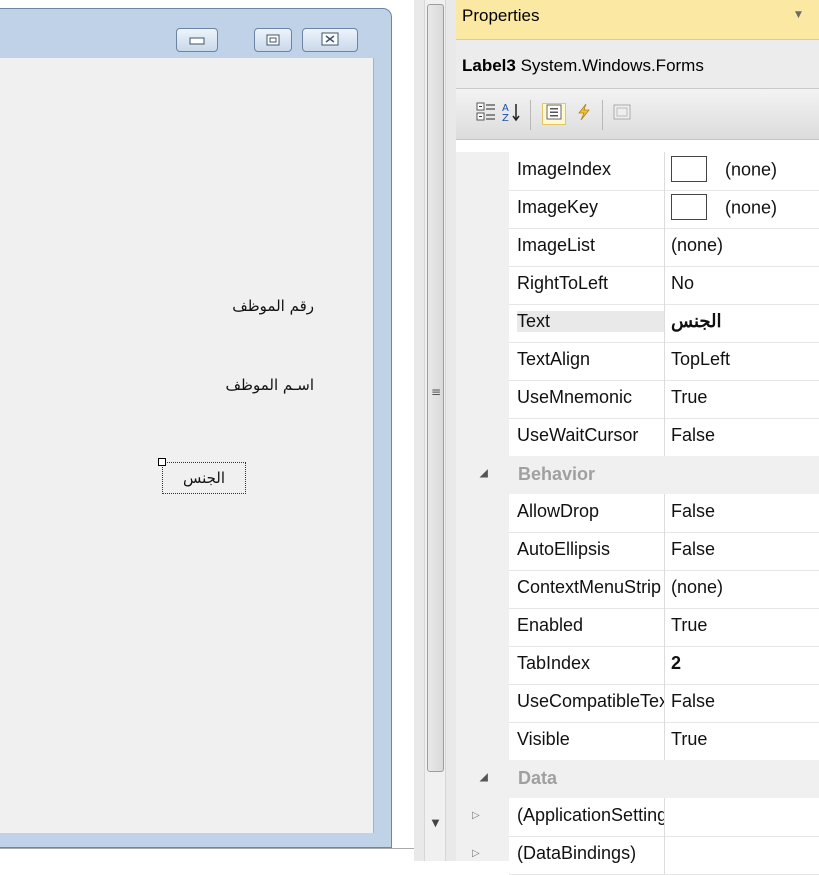 The height and width of the screenshot is (875, 819). Describe the element at coordinates (741, 361) in the screenshot. I see `property-value: TopLeft` at that location.